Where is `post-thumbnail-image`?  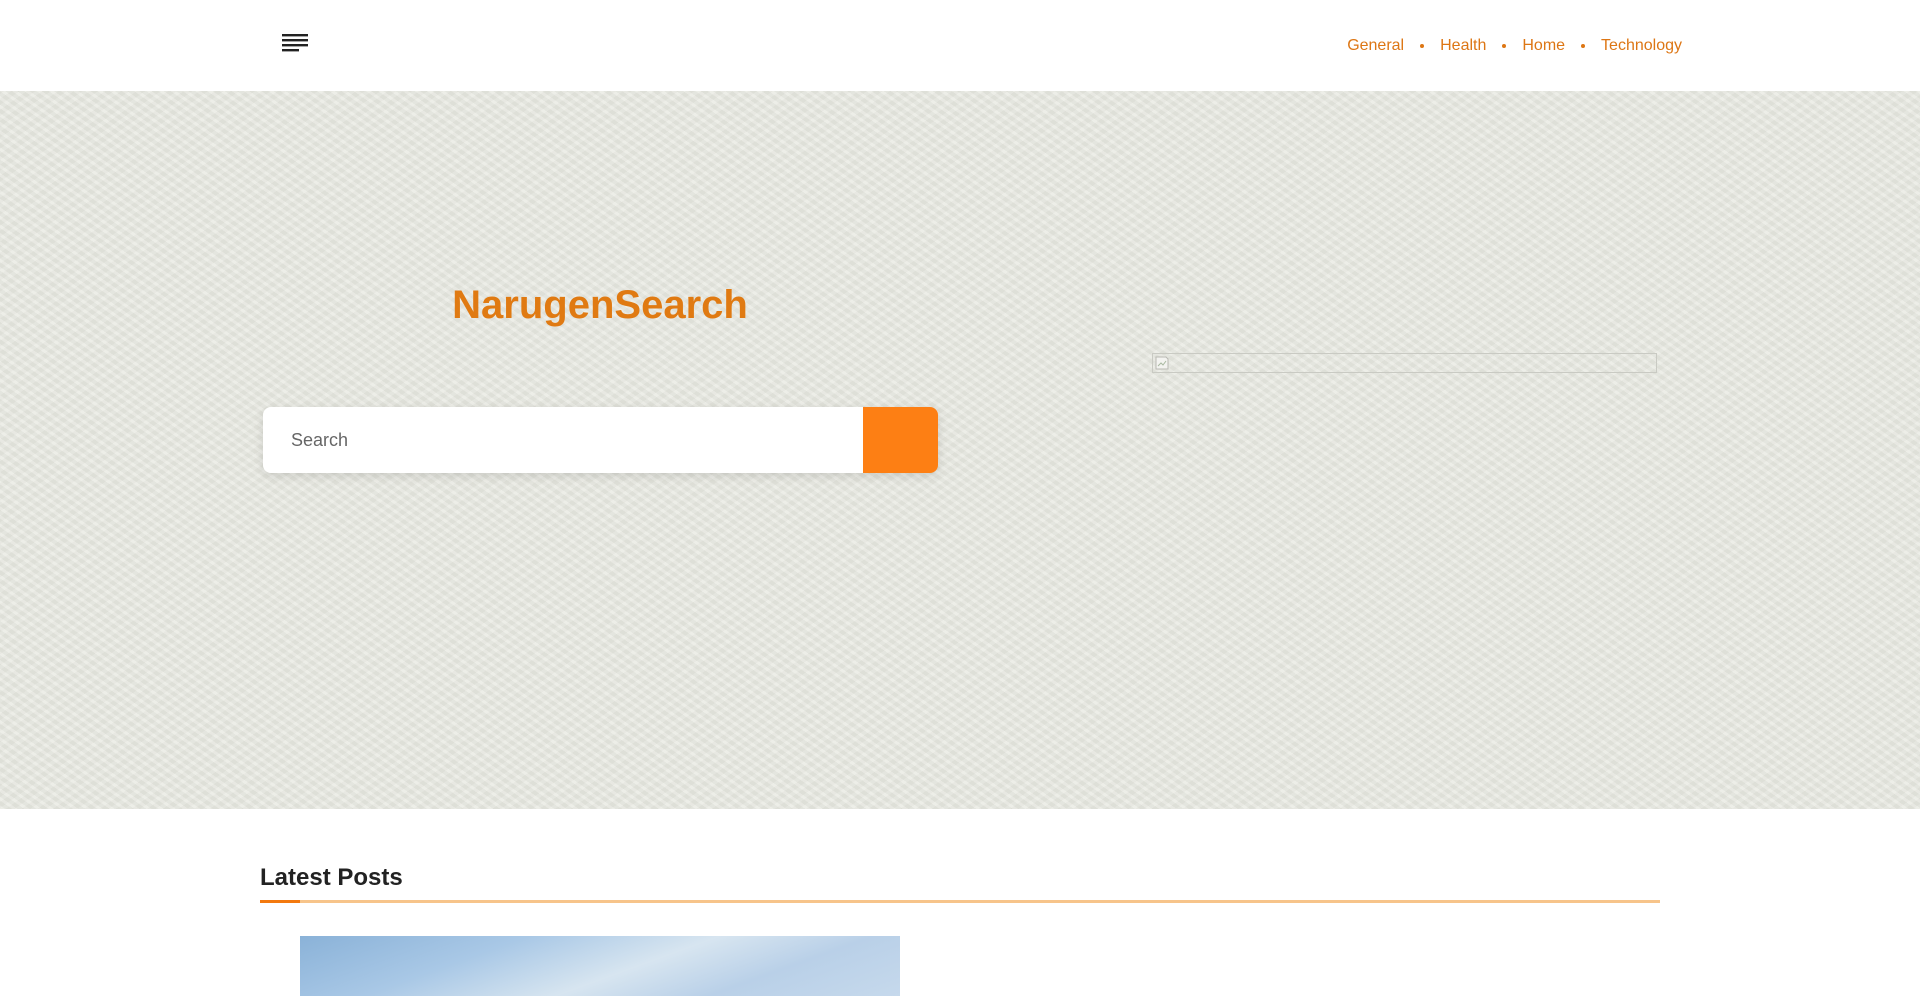
post-thumbnail-image is located at coordinates (600, 966).